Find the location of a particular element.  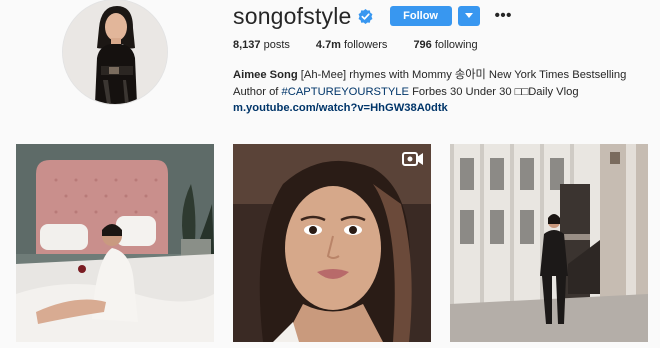

suggestions-dropdown-button is located at coordinates (468, 16).